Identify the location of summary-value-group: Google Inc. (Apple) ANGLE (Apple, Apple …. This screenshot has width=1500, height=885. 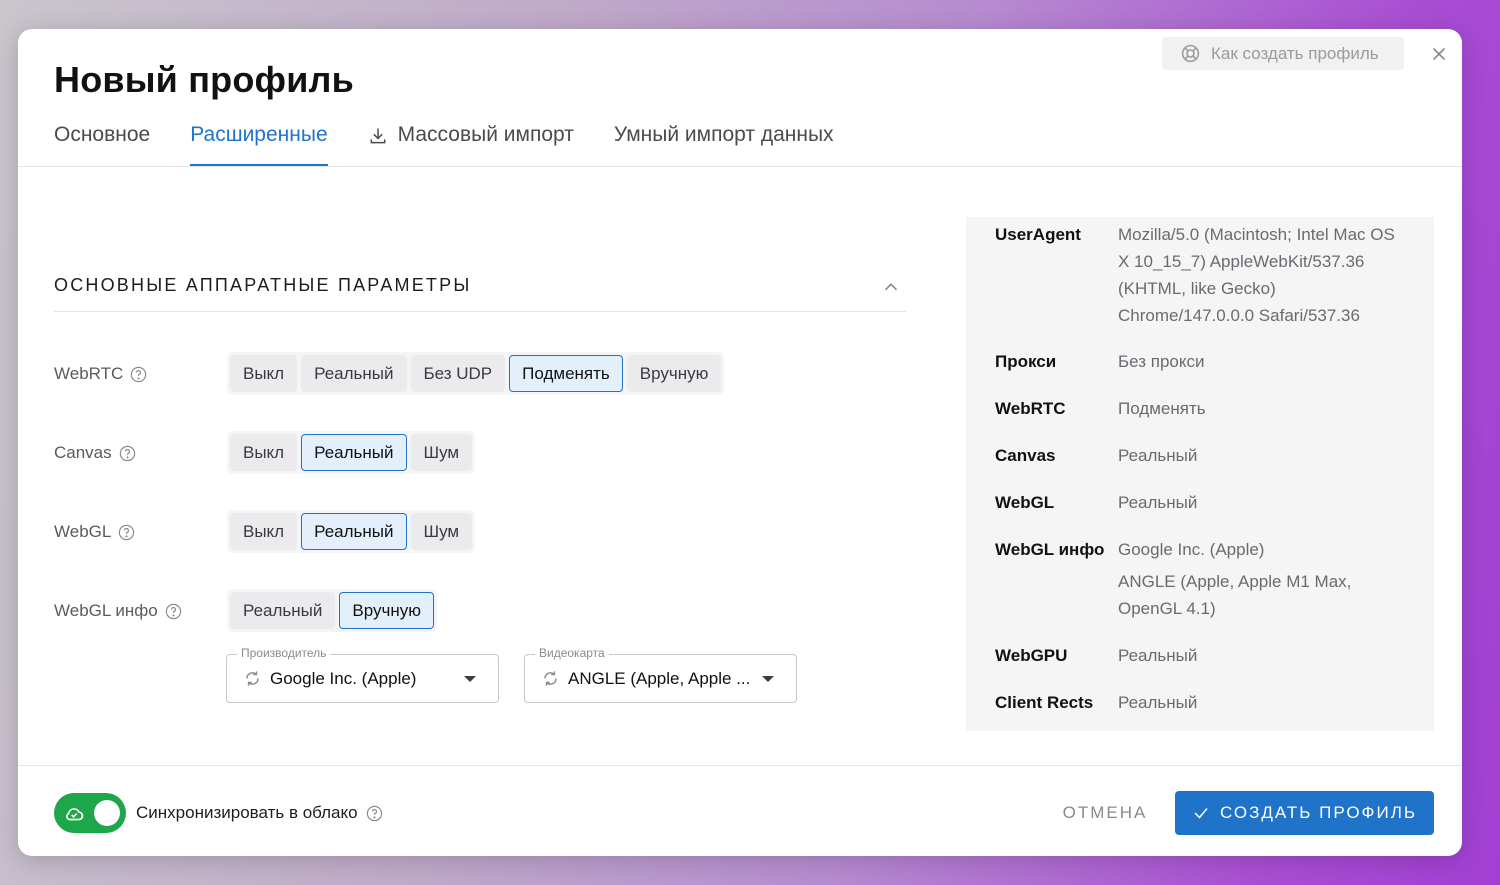
(1263, 579).